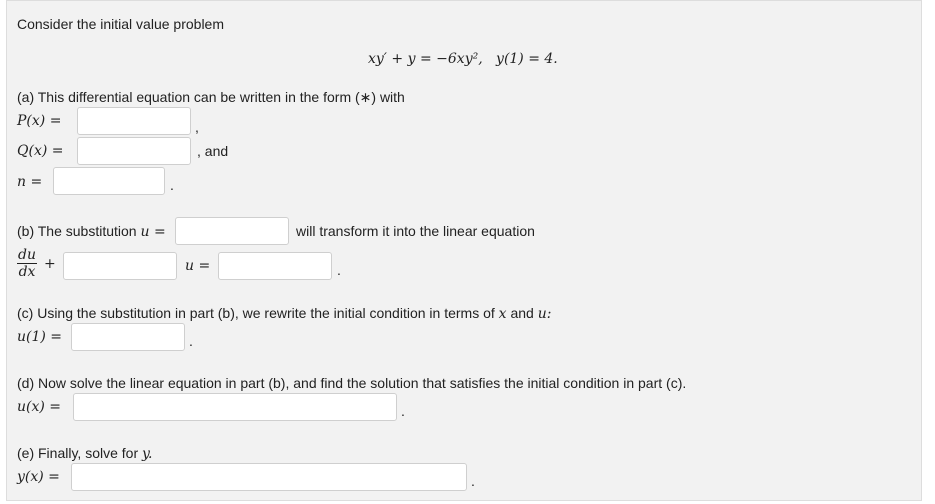  Describe the element at coordinates (38, 477) in the screenshot. I see `yx-label: y(x) =` at that location.